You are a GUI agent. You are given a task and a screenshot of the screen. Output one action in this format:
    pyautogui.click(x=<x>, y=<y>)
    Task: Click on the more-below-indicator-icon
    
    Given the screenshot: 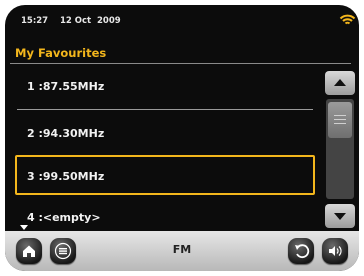 What is the action you would take?
    pyautogui.click(x=24, y=227)
    